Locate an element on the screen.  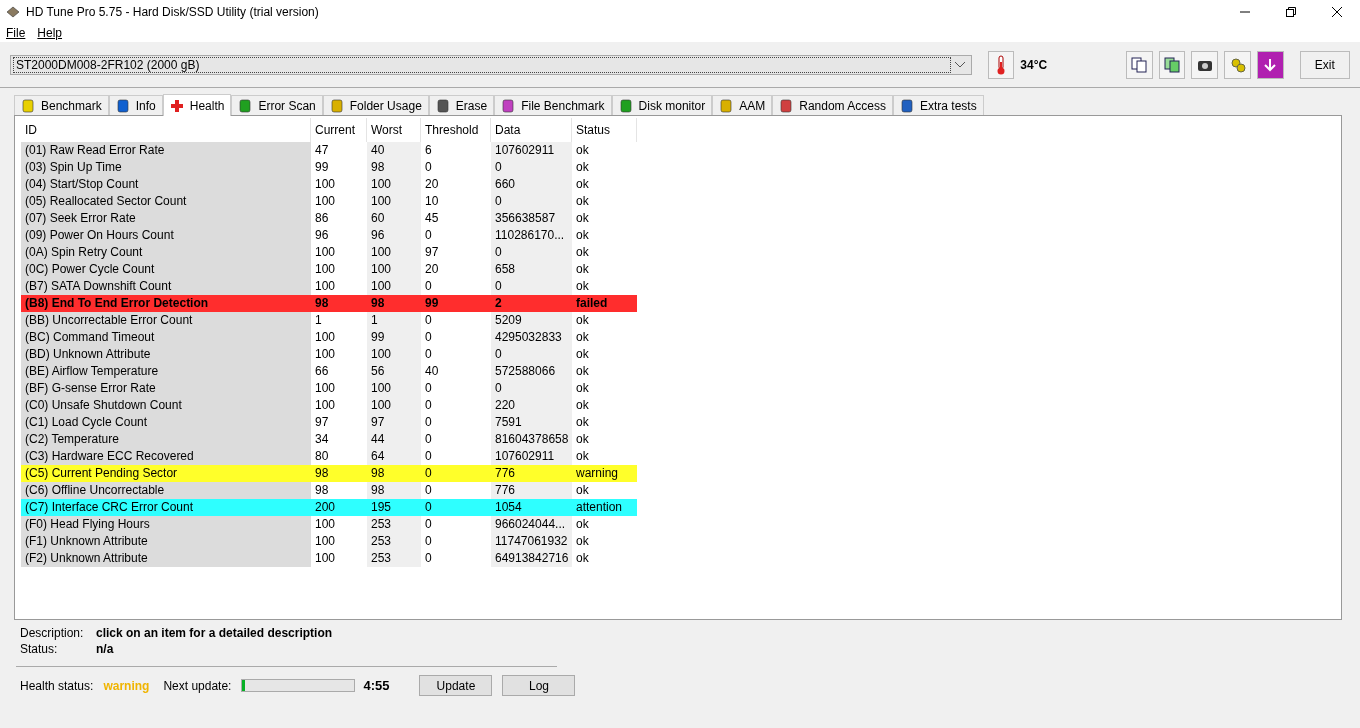
tab: AAM is located at coordinates (742, 105).